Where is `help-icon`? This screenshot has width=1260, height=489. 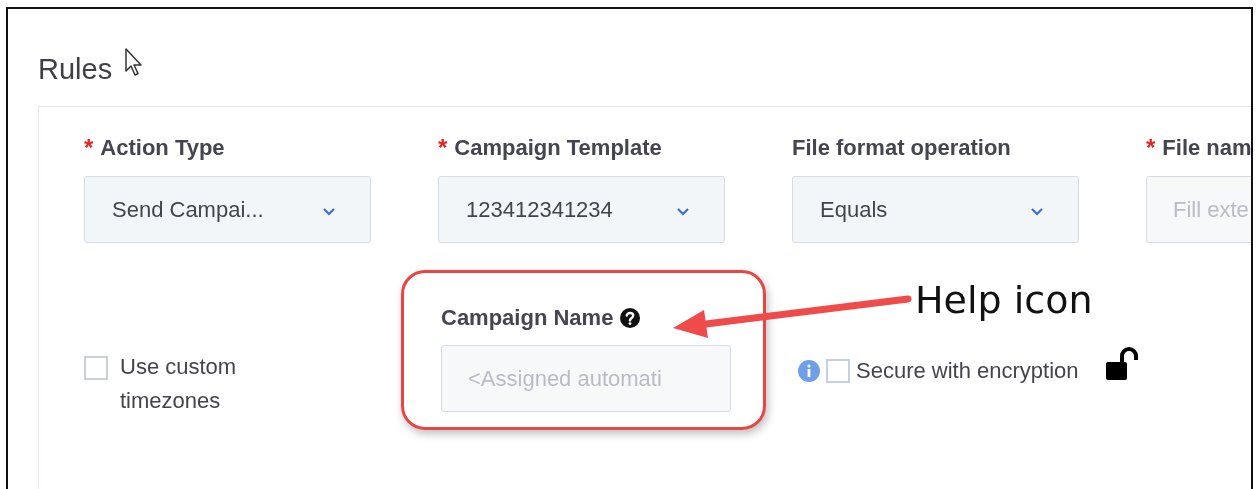 help-icon is located at coordinates (630, 318).